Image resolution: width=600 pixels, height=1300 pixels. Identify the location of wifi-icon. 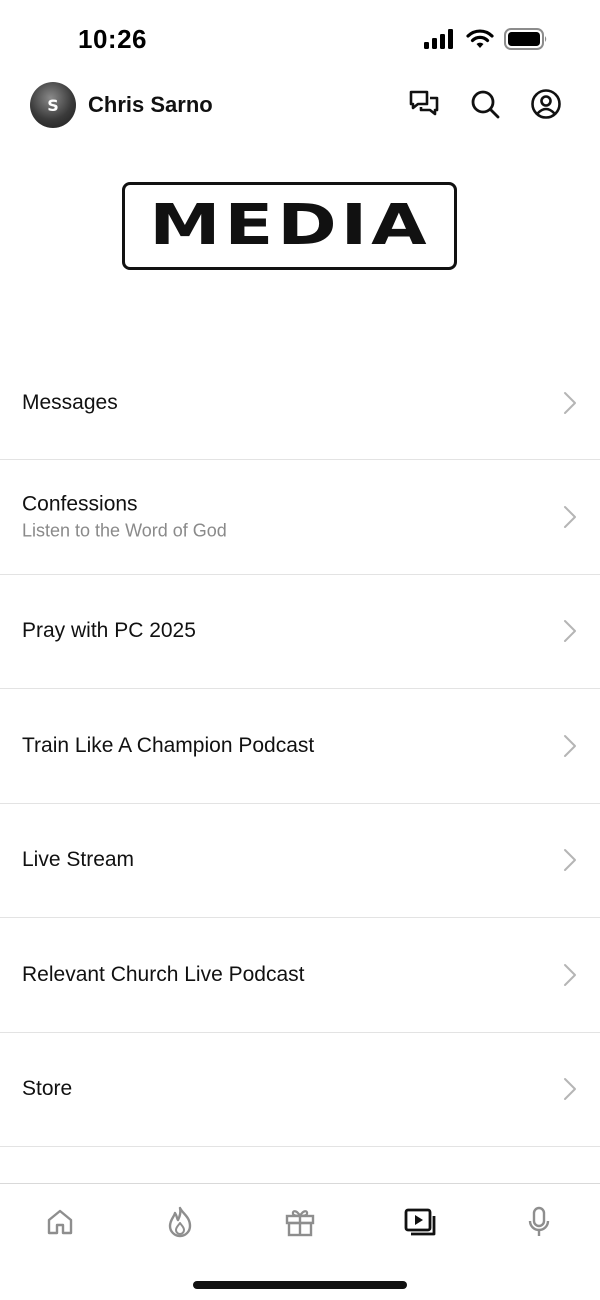
(480, 41).